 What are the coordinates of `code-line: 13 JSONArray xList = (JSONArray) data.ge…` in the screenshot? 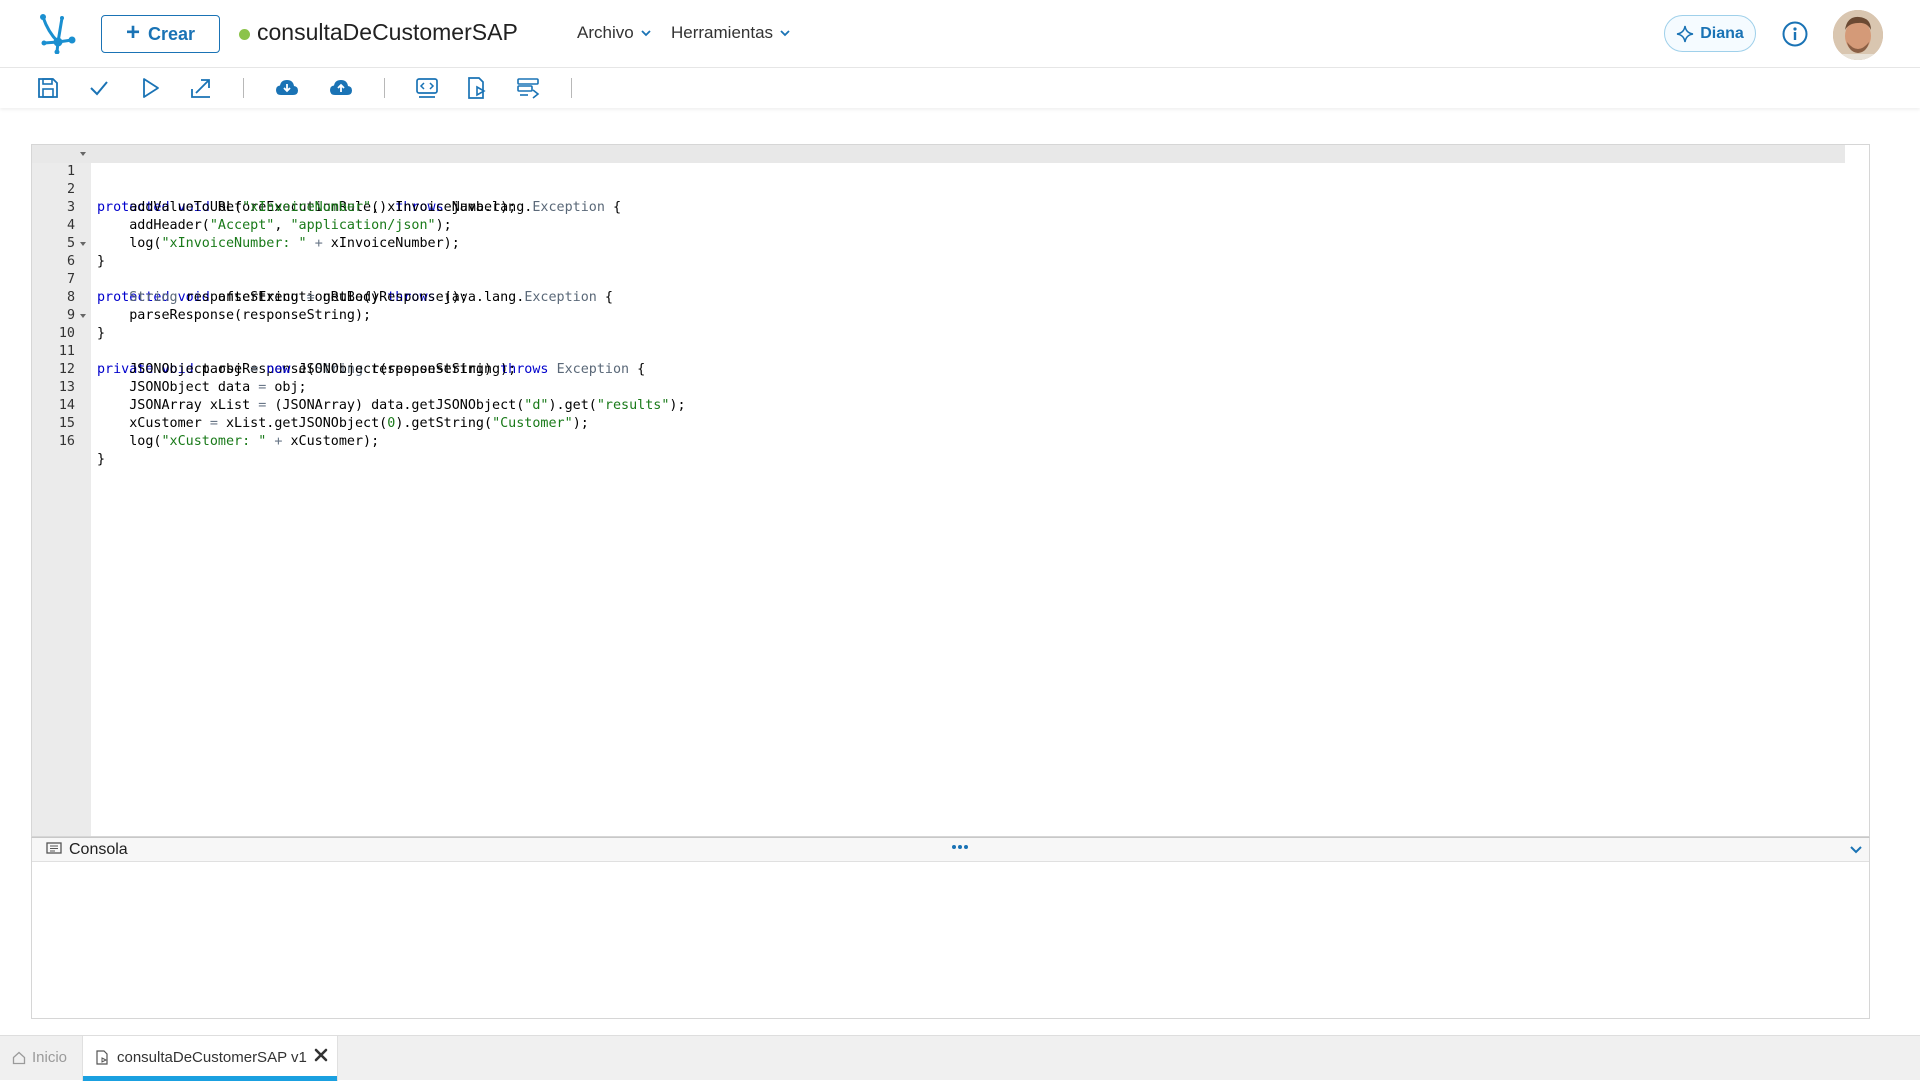 It's located at (938, 387).